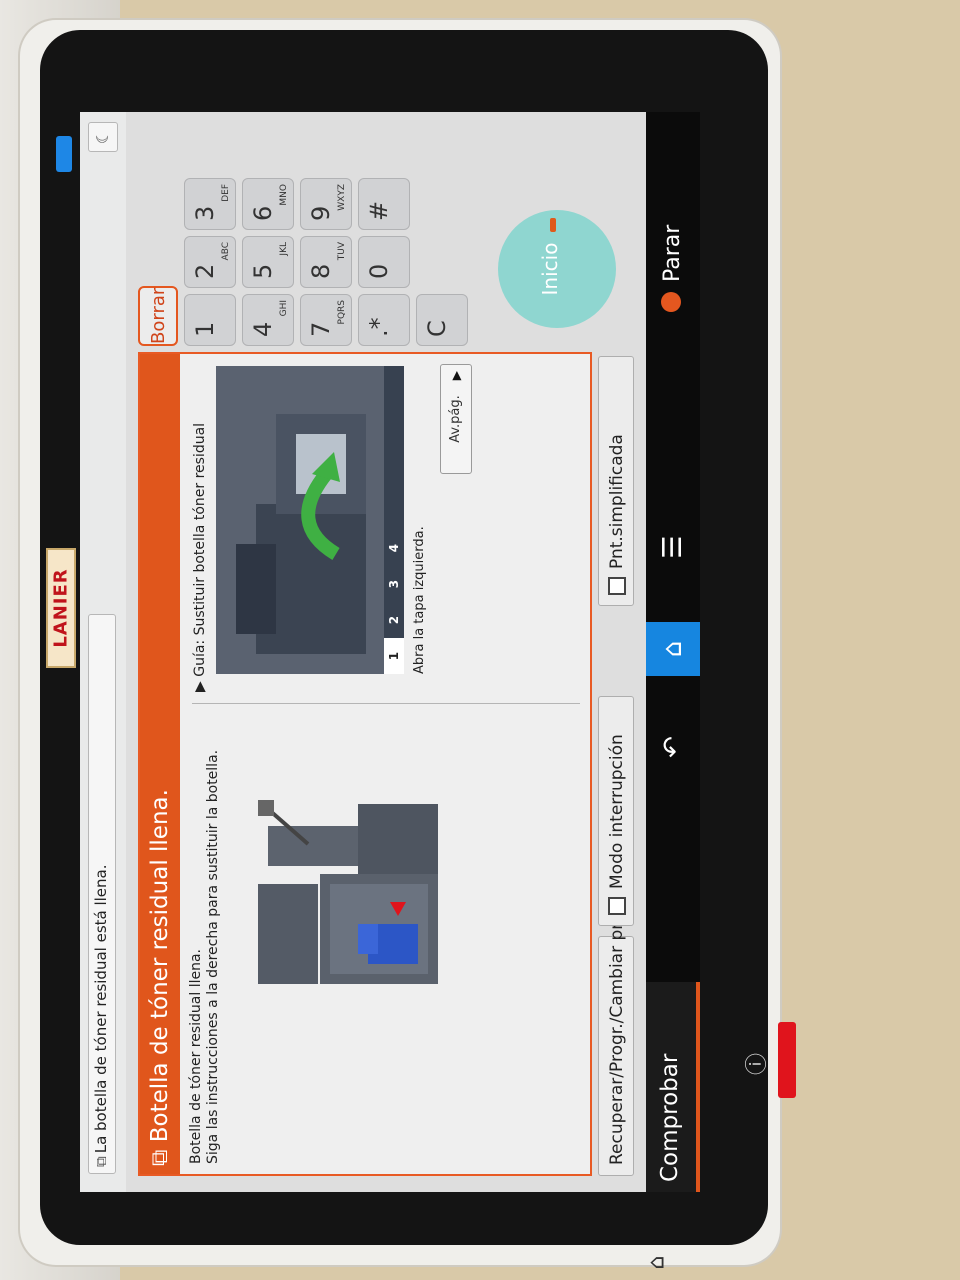 Image resolution: width=960 pixels, height=1280 pixels. Describe the element at coordinates (394, 520) in the screenshot. I see `step-indicator: 1 2 3 4` at that location.